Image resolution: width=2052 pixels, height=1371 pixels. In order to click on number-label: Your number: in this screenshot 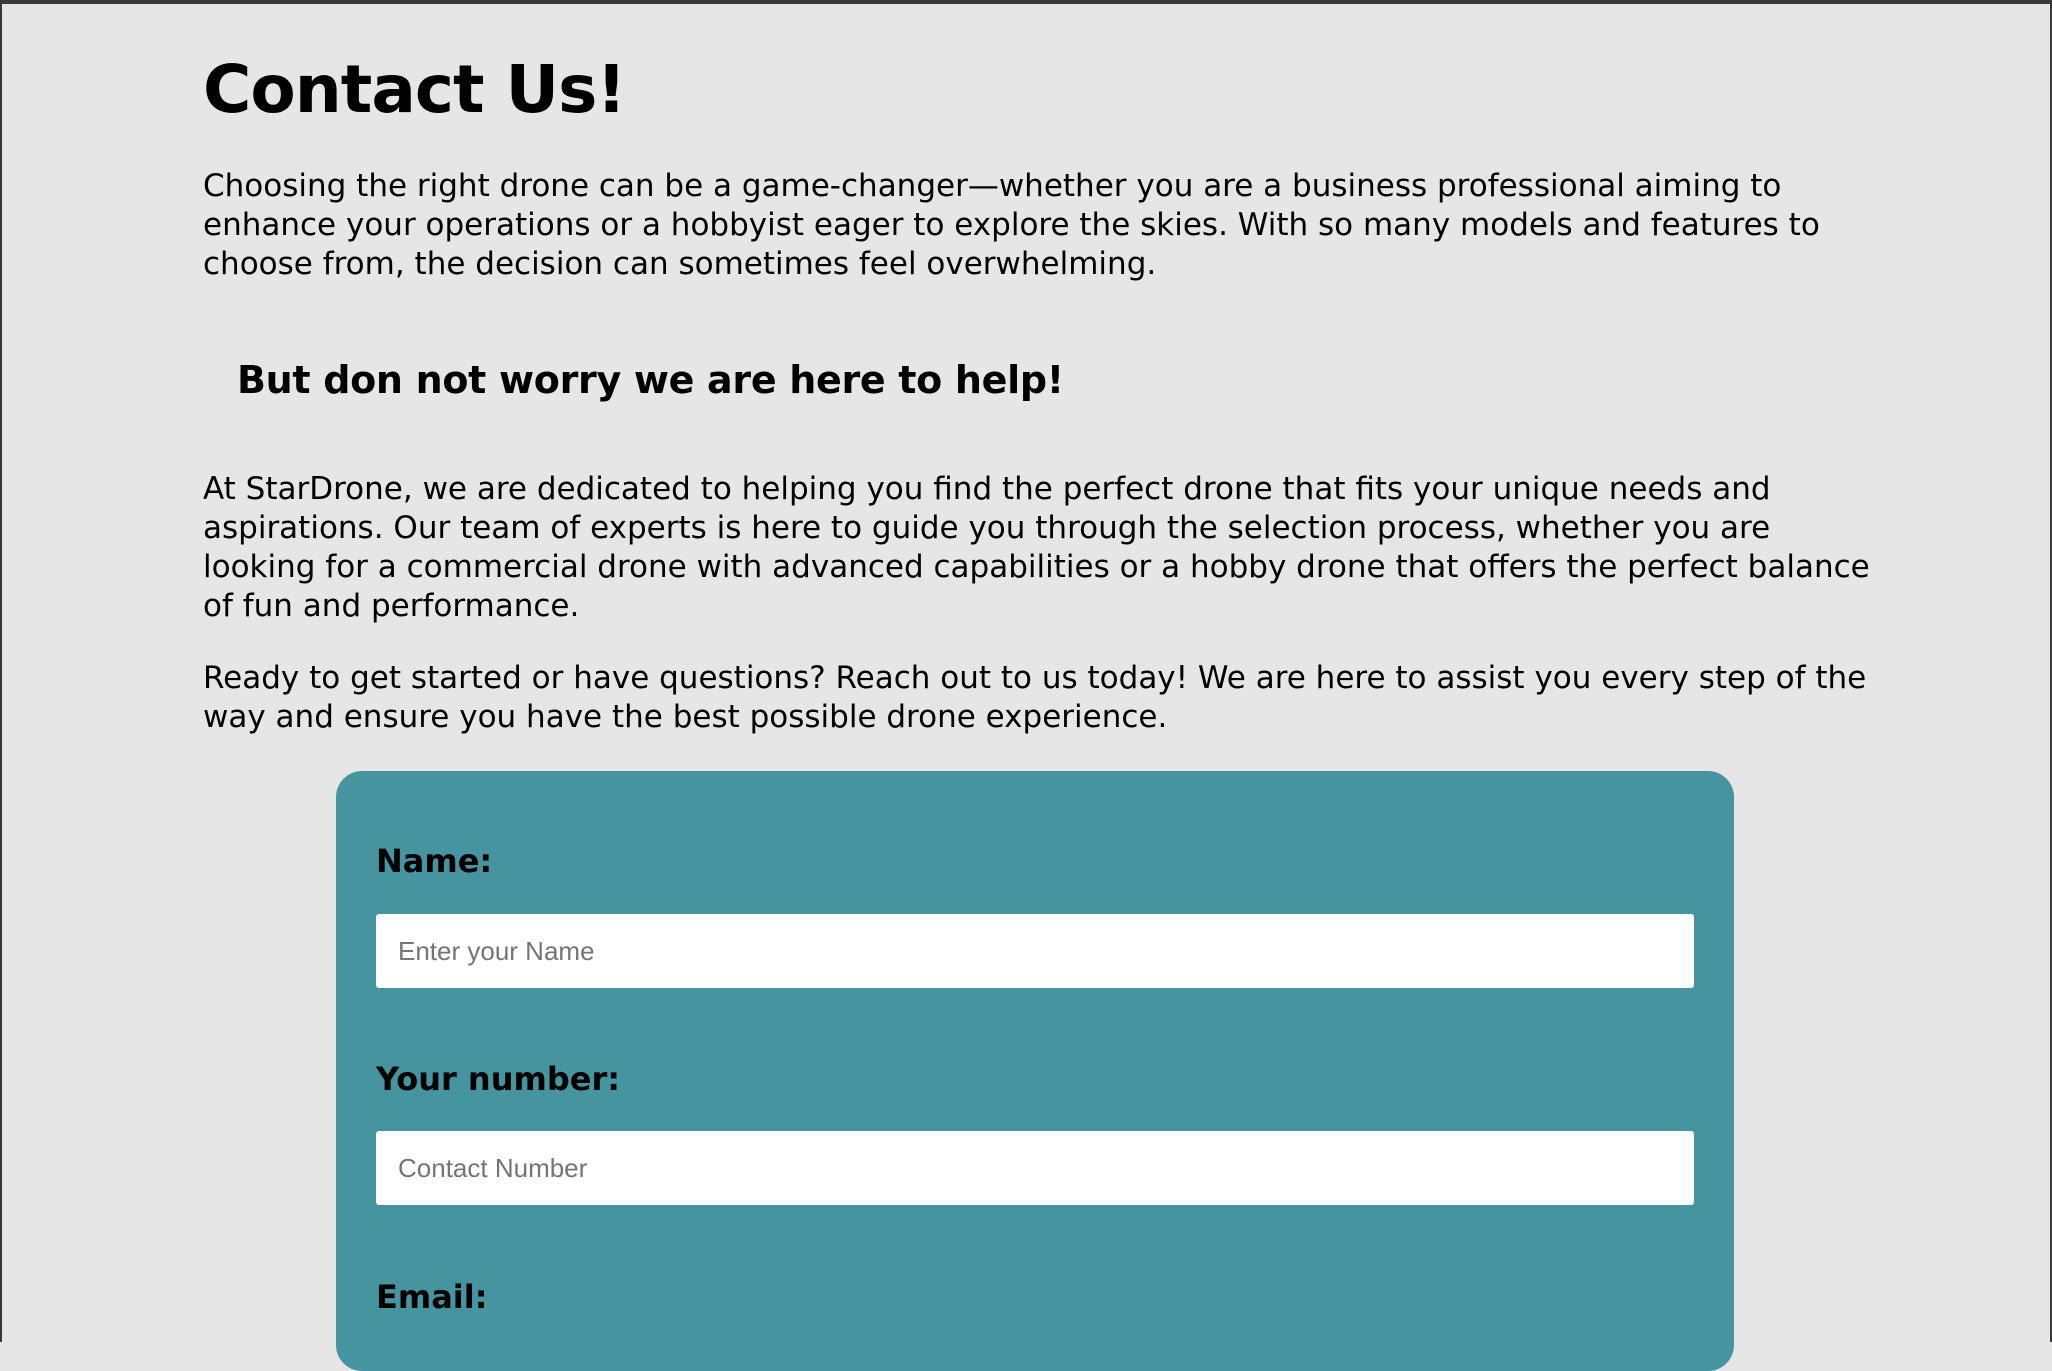, I will do `click(498, 1079)`.